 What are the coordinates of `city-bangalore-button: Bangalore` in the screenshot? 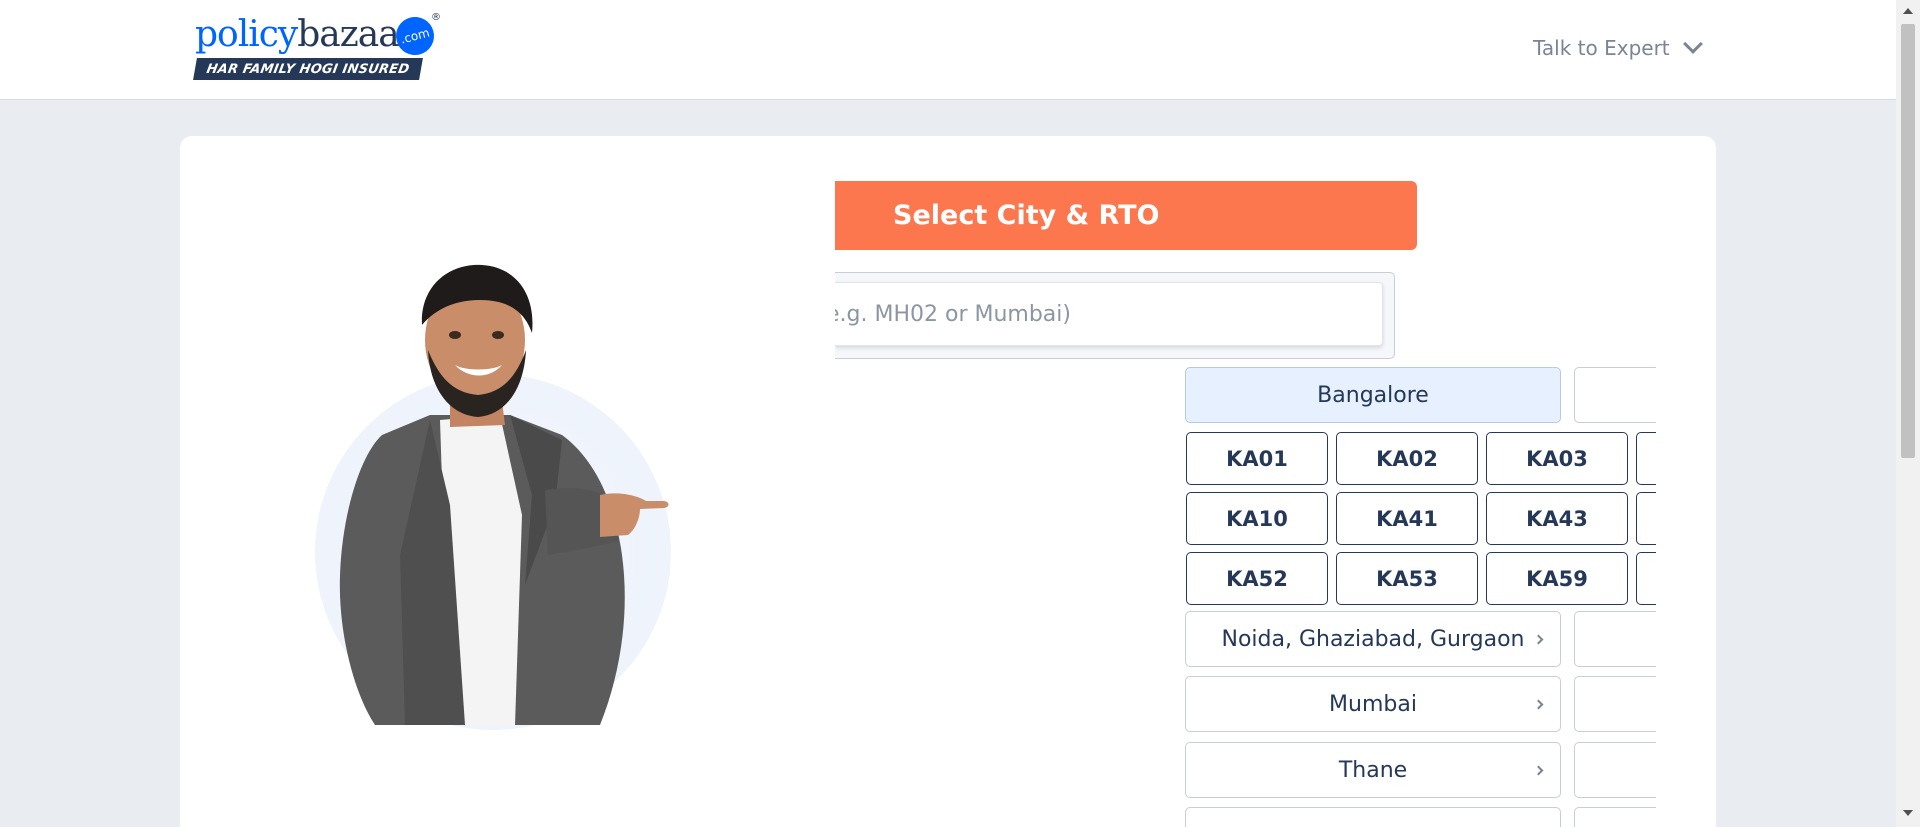 It's located at (1373, 395).